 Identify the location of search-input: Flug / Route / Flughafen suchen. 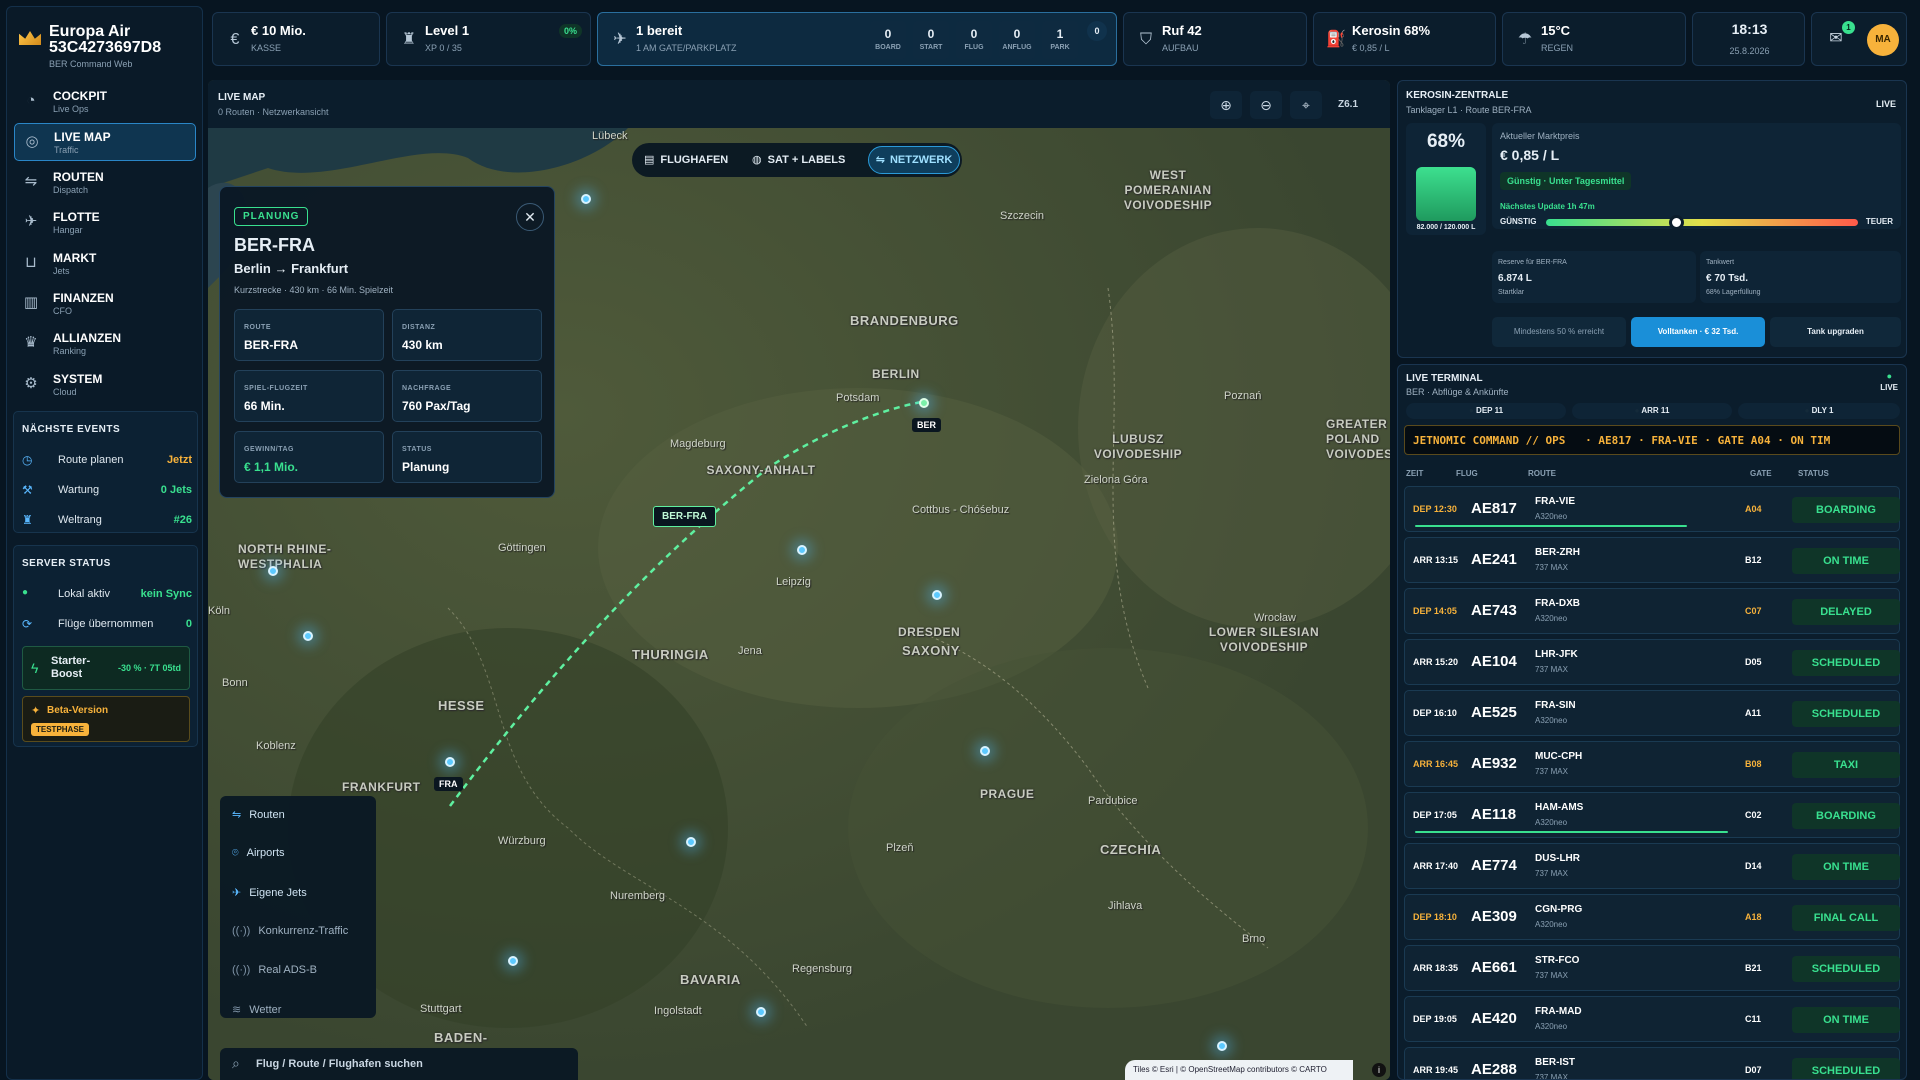
(339, 1064).